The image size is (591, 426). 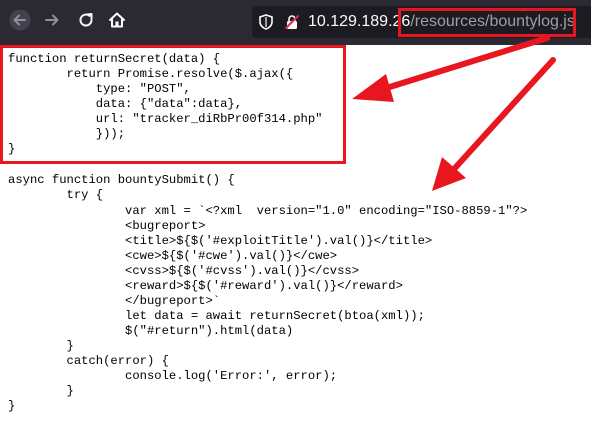 What do you see at coordinates (107, 226) in the screenshot?
I see `code-line: <bugreport>` at bounding box center [107, 226].